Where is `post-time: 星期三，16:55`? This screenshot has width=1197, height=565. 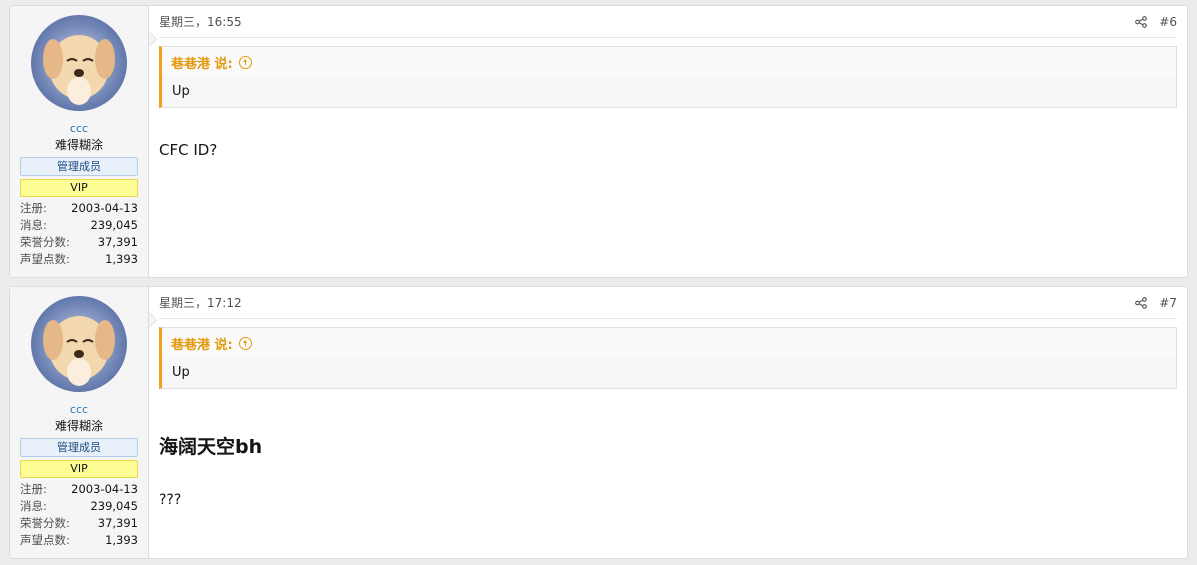 post-time: 星期三，16:55 is located at coordinates (200, 21).